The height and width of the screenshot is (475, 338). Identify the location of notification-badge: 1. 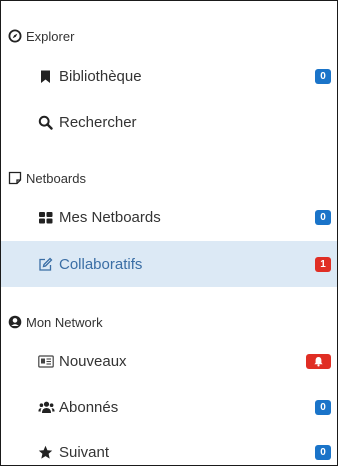
(323, 264).